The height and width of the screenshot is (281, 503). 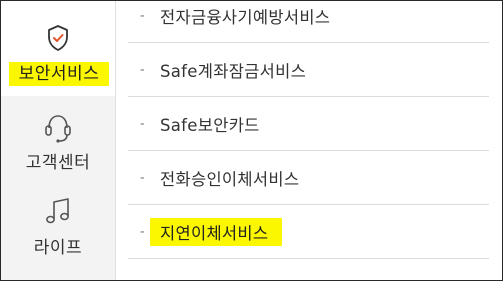 I want to click on submenu-item-label: 지연이체서비스, so click(x=216, y=231).